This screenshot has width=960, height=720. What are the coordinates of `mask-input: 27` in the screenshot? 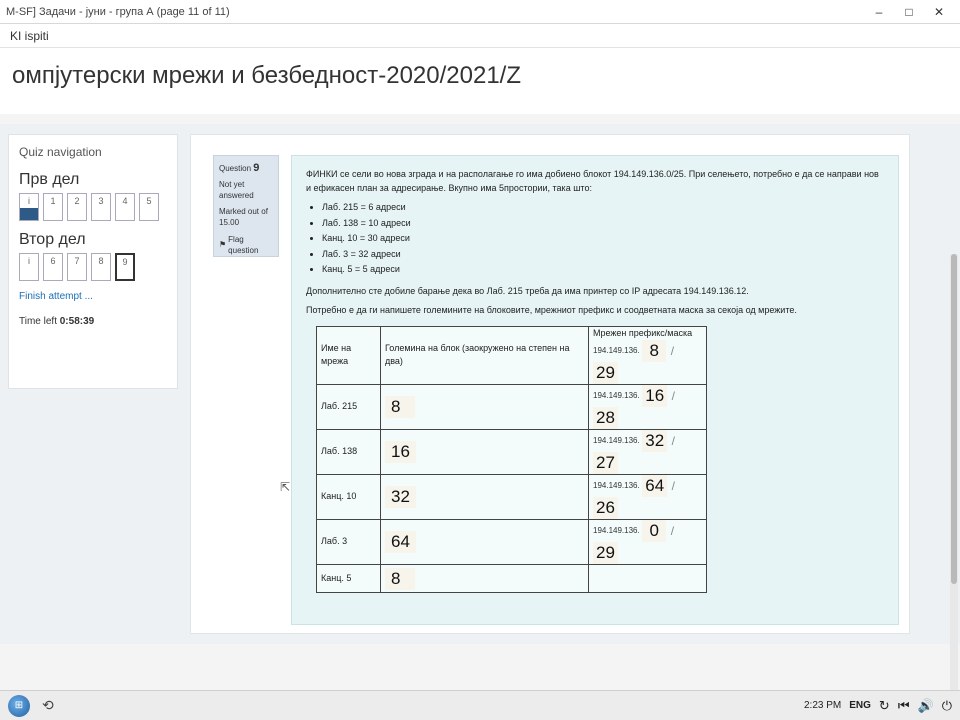 It's located at (605, 463).